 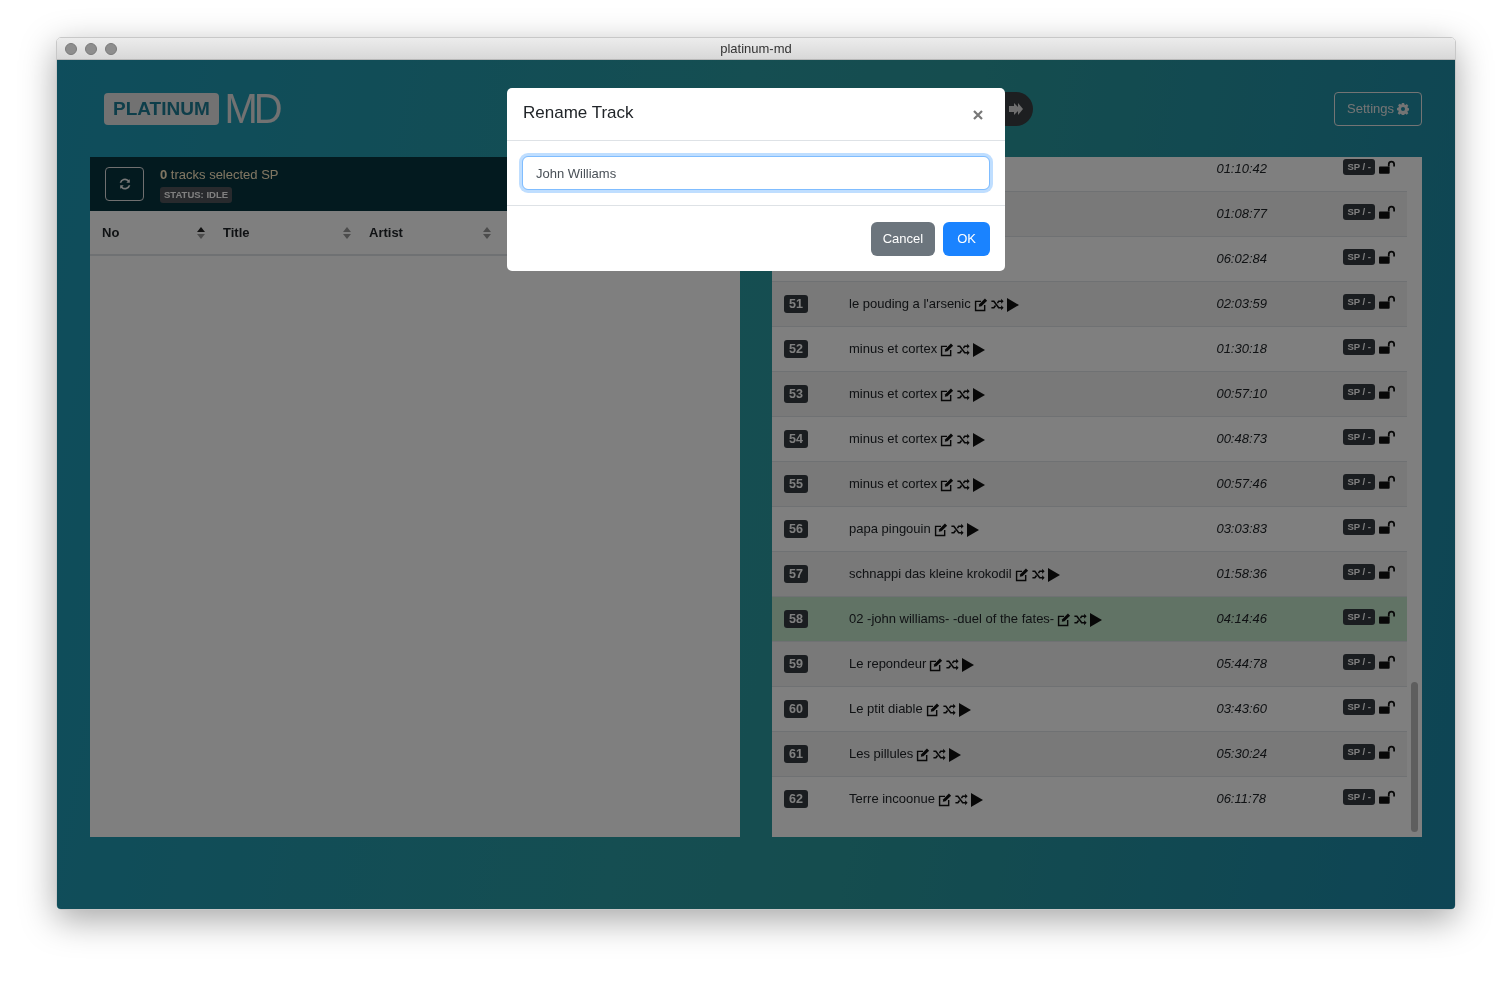 What do you see at coordinates (578, 113) in the screenshot?
I see `dialog-title: Rename Track` at bounding box center [578, 113].